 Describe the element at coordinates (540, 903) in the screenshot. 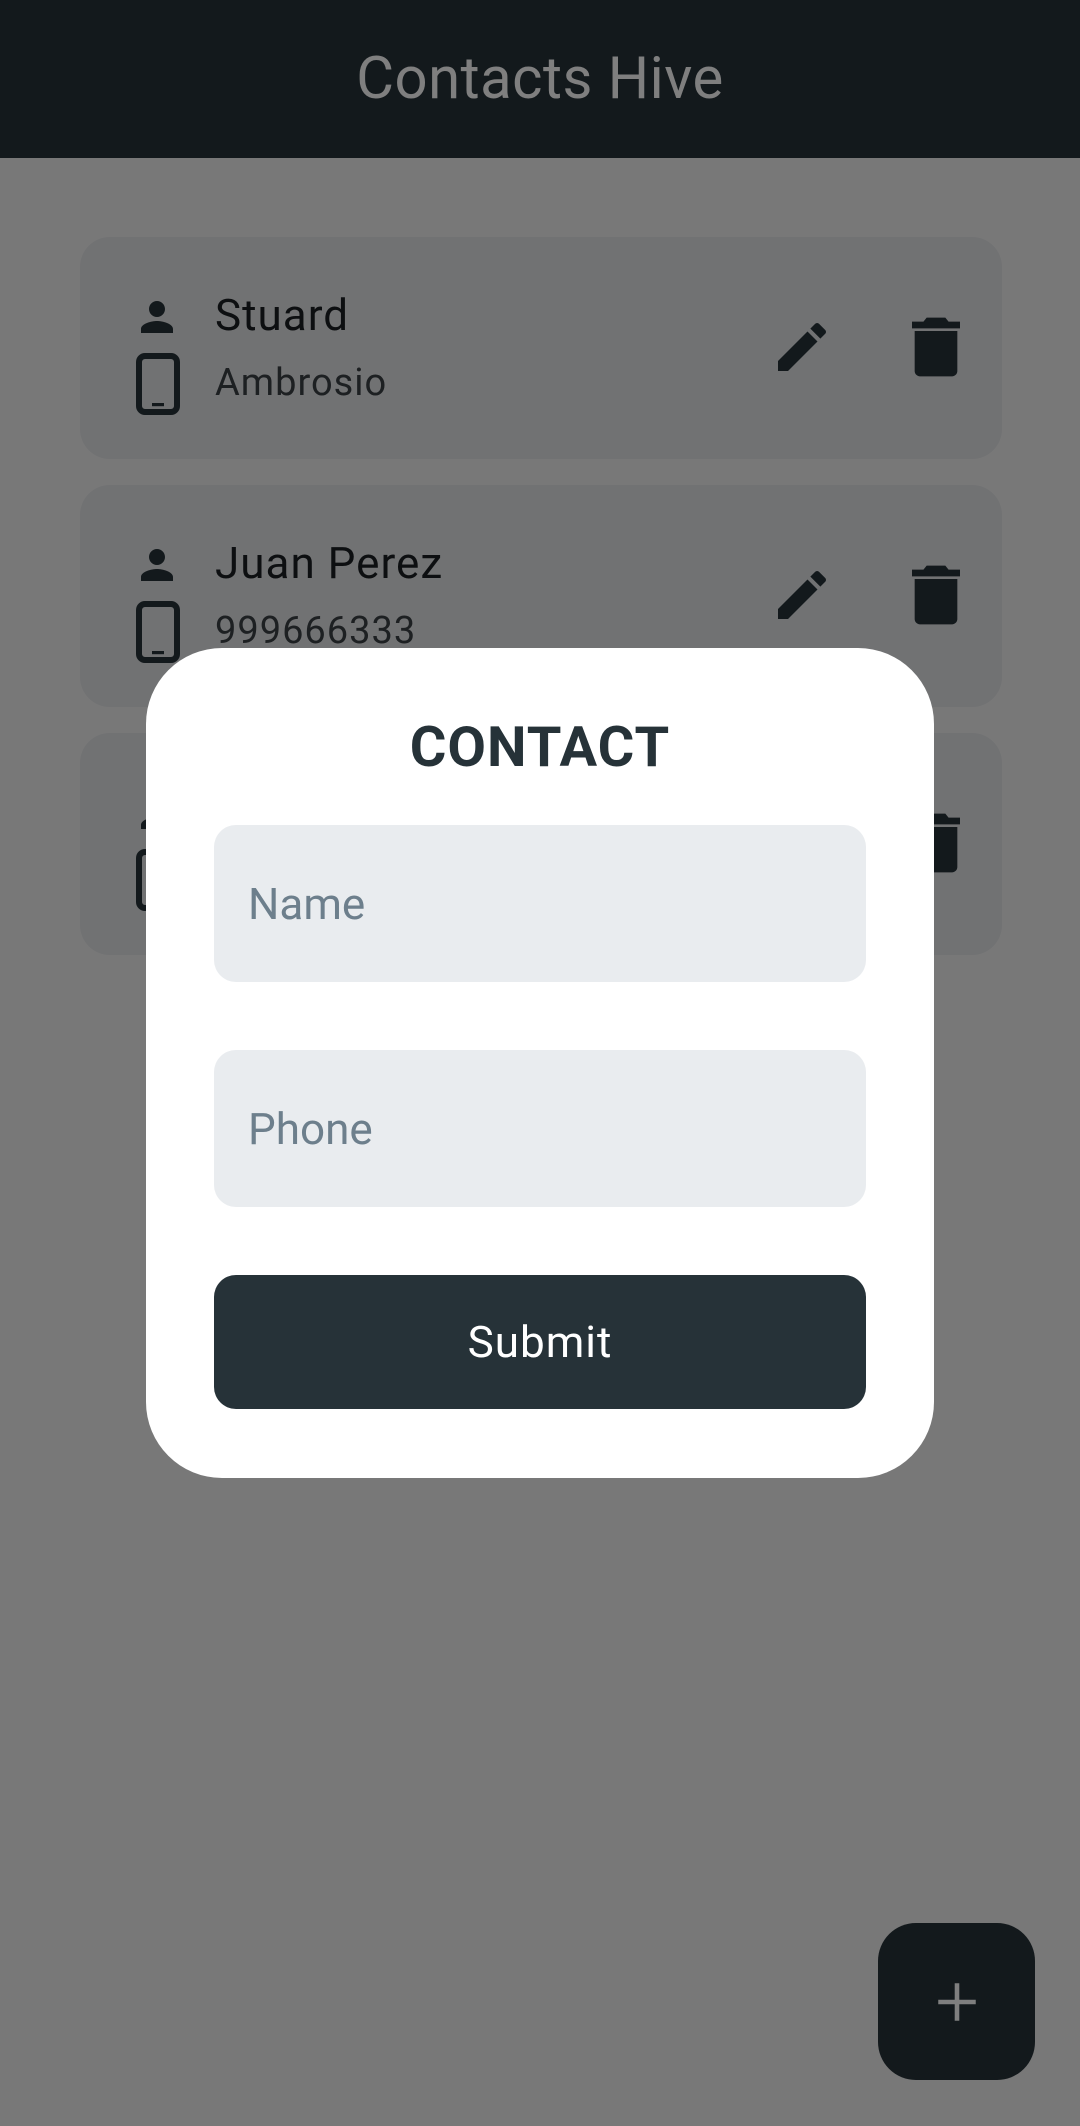

I see `name-input` at that location.